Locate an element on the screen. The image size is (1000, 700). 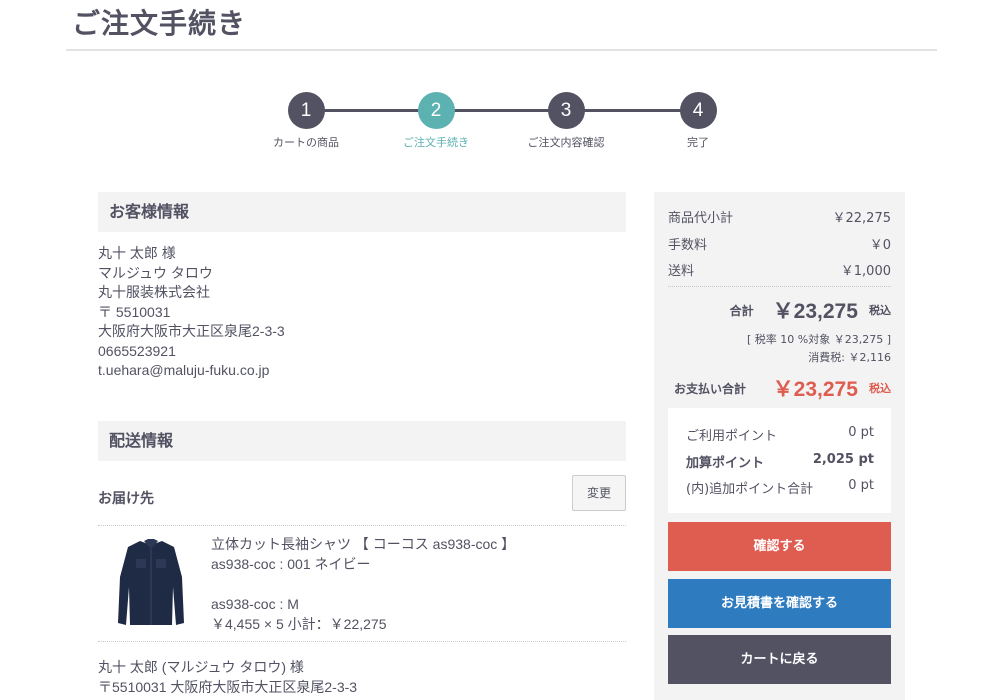
fee-label: 手数料 is located at coordinates (688, 245).